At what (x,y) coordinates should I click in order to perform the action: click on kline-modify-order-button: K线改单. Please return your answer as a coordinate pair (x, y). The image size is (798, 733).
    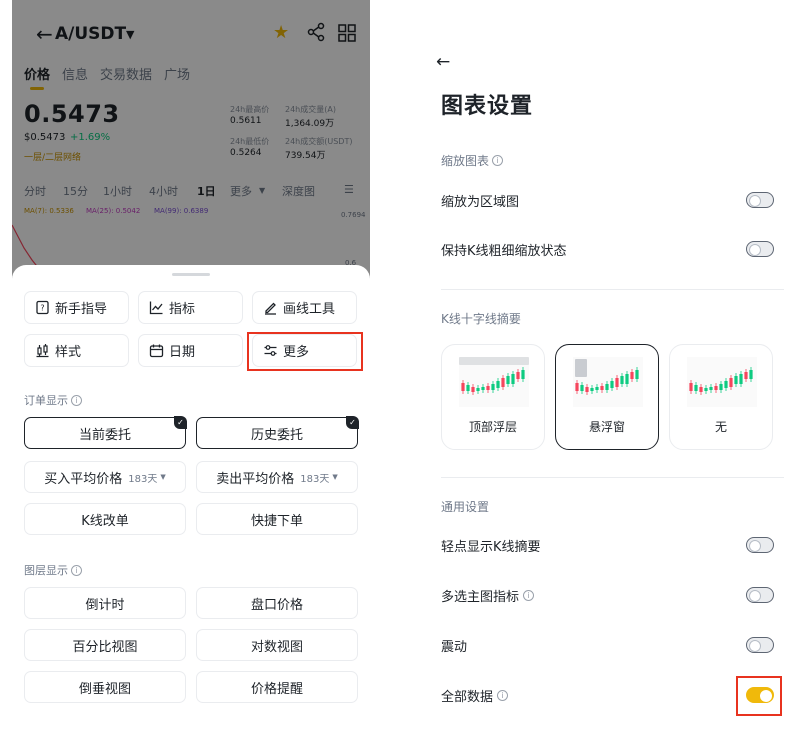
    Looking at the image, I should click on (105, 519).